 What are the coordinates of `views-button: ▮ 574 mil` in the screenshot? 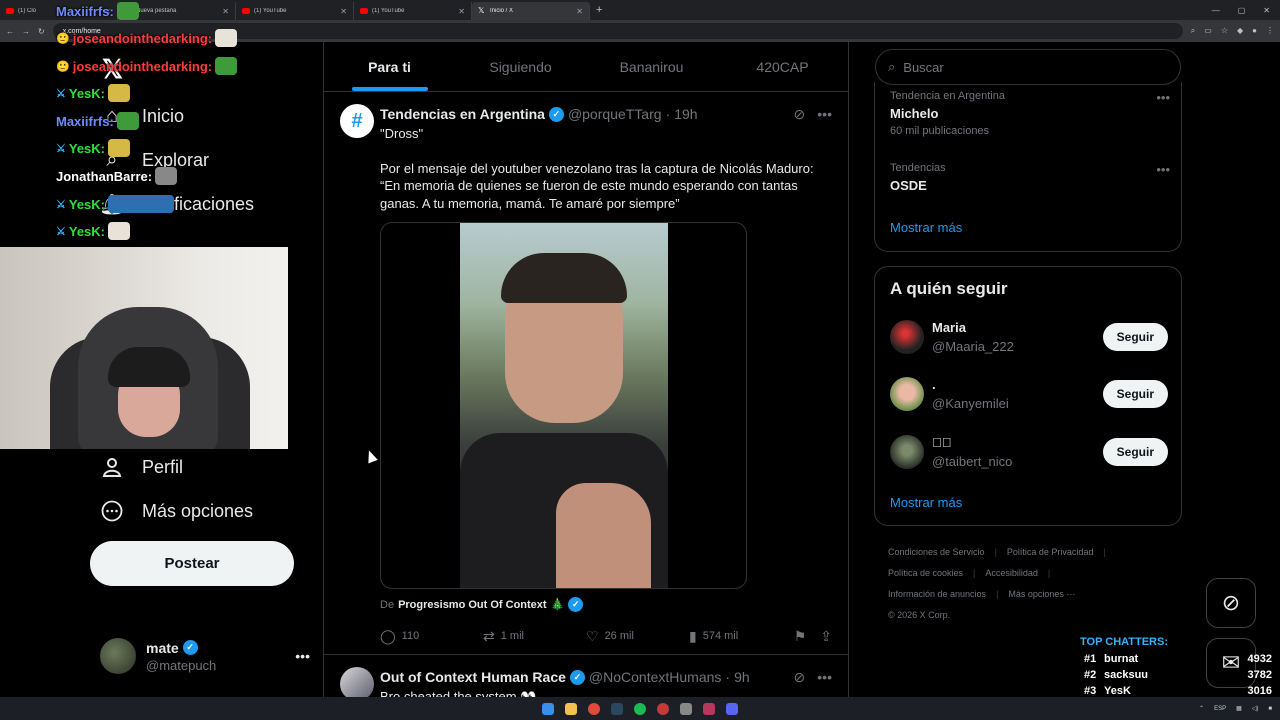 It's located at (740, 636).